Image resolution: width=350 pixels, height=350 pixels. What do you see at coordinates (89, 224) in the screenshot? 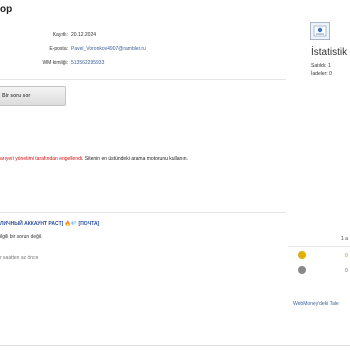
I see `mail-tag: [ПОЧТА]` at bounding box center [89, 224].